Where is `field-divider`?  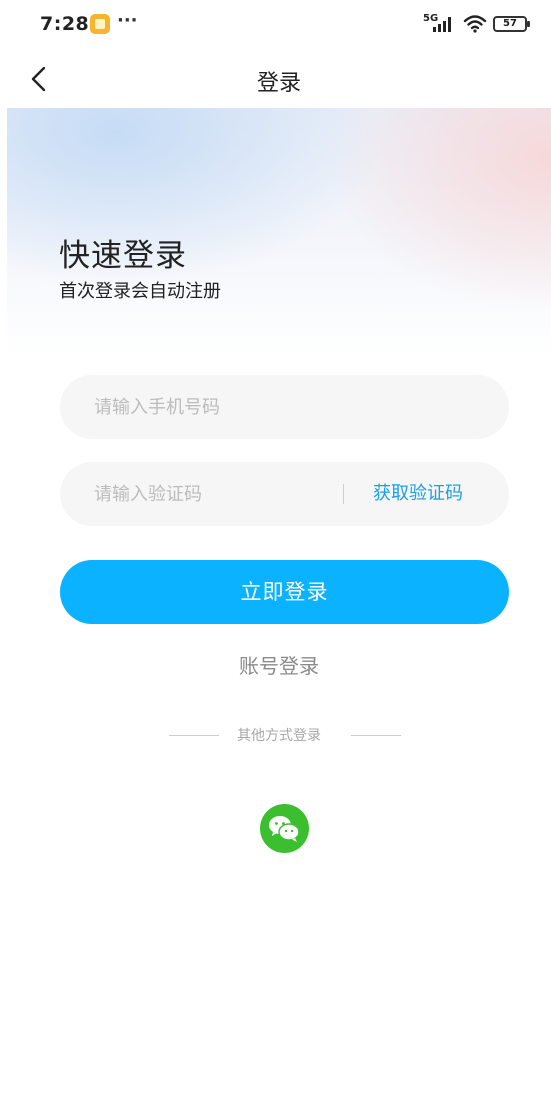
field-divider is located at coordinates (343, 494).